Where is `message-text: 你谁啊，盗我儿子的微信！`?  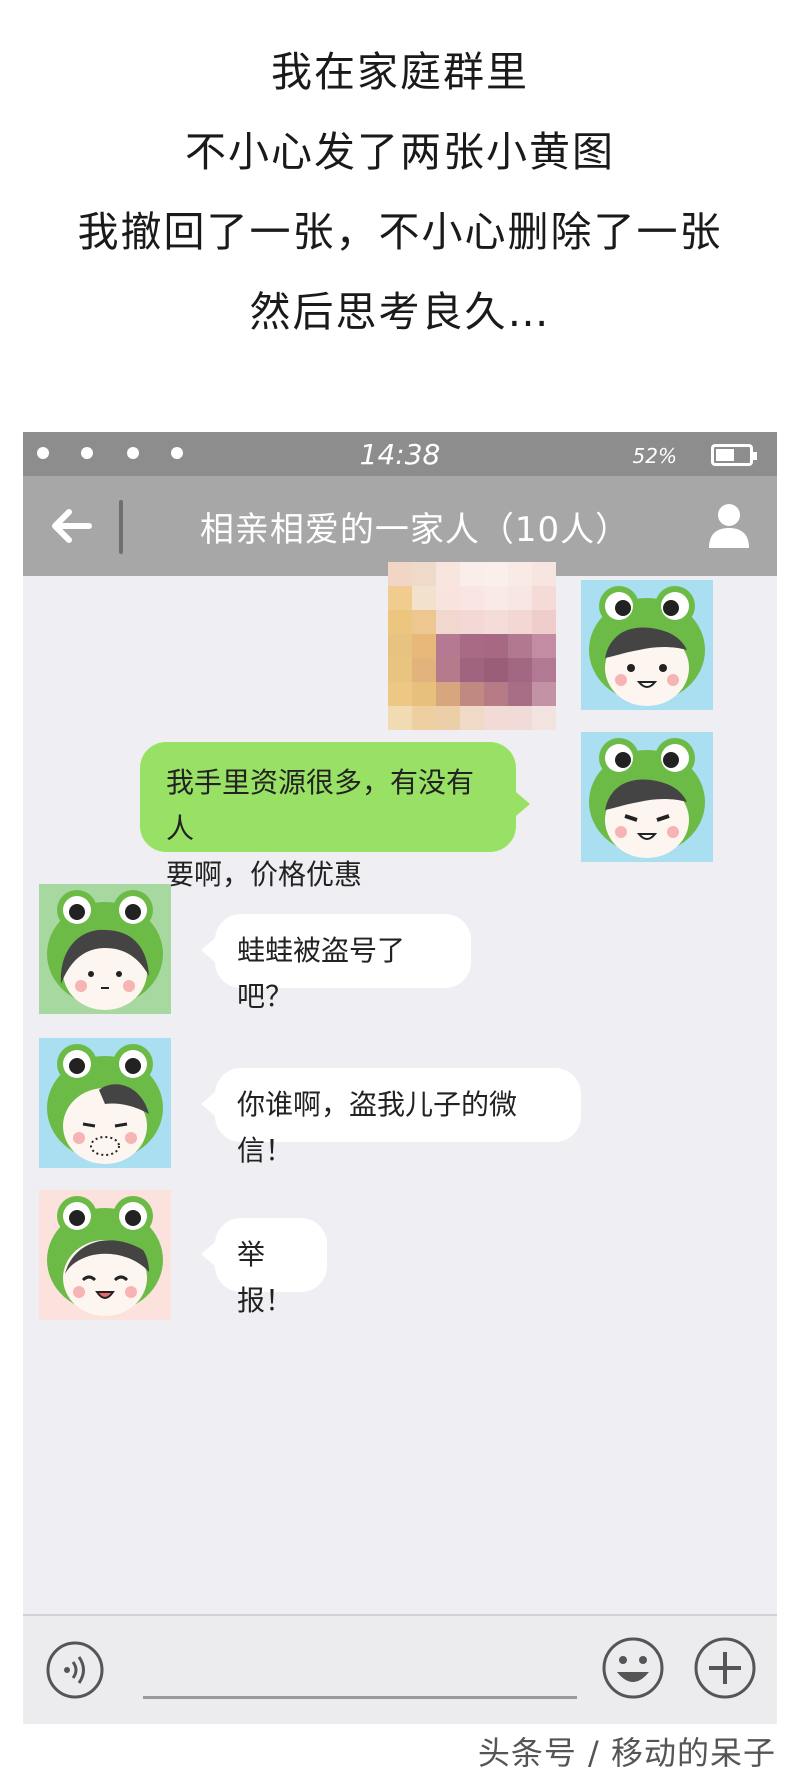
message-text: 你谁啊，盗我儿子的微信！ is located at coordinates (377, 1127).